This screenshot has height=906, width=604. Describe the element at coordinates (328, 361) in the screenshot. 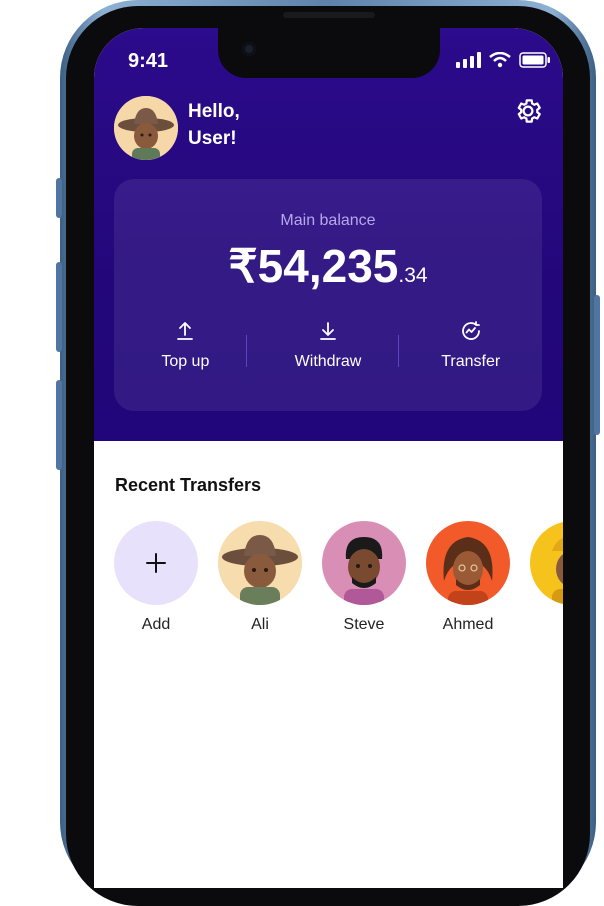

I see `withdraw-label: Withdraw` at that location.